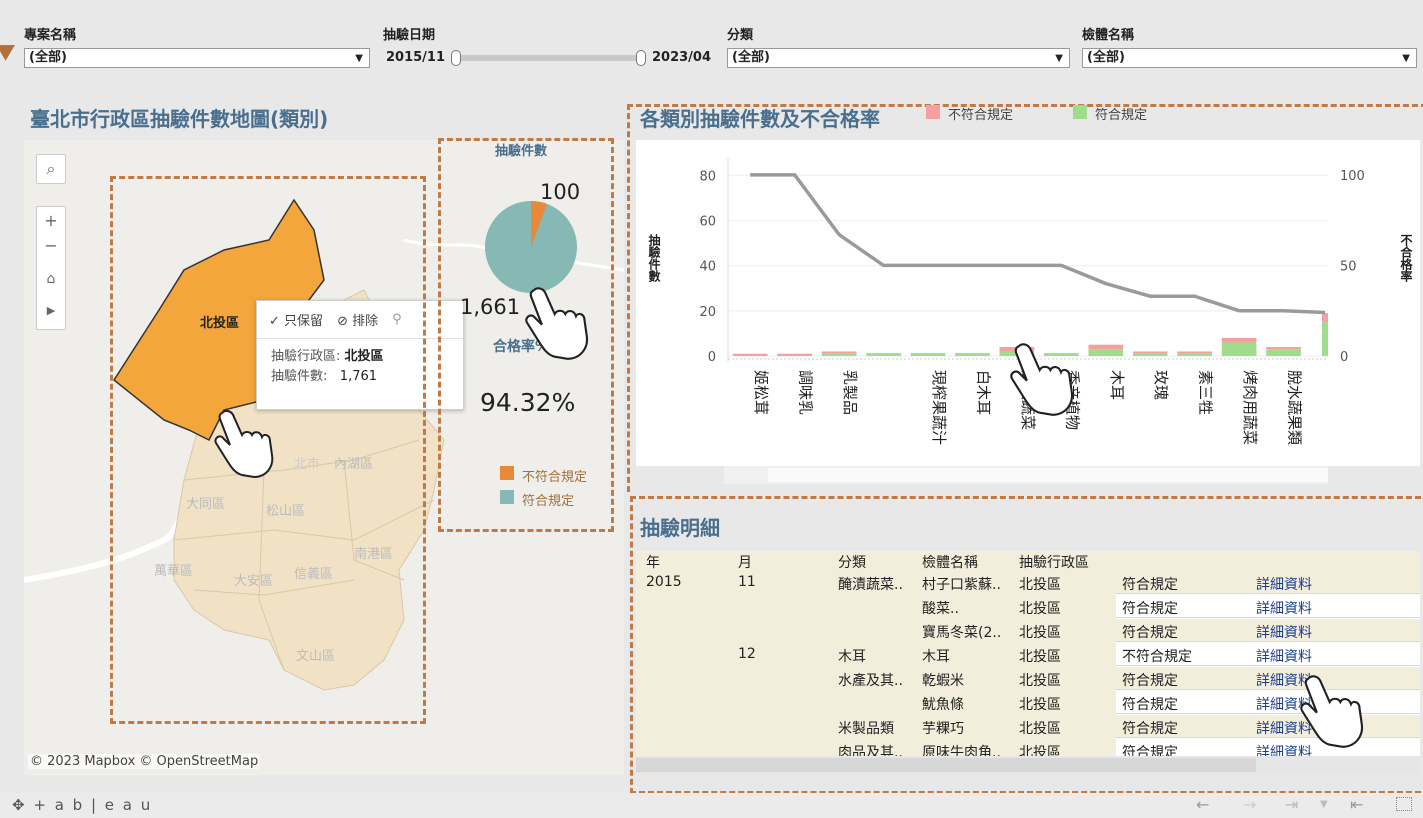  Describe the element at coordinates (1121, 115) in the screenshot. I see `legend-label-pass: 符合規定` at that location.